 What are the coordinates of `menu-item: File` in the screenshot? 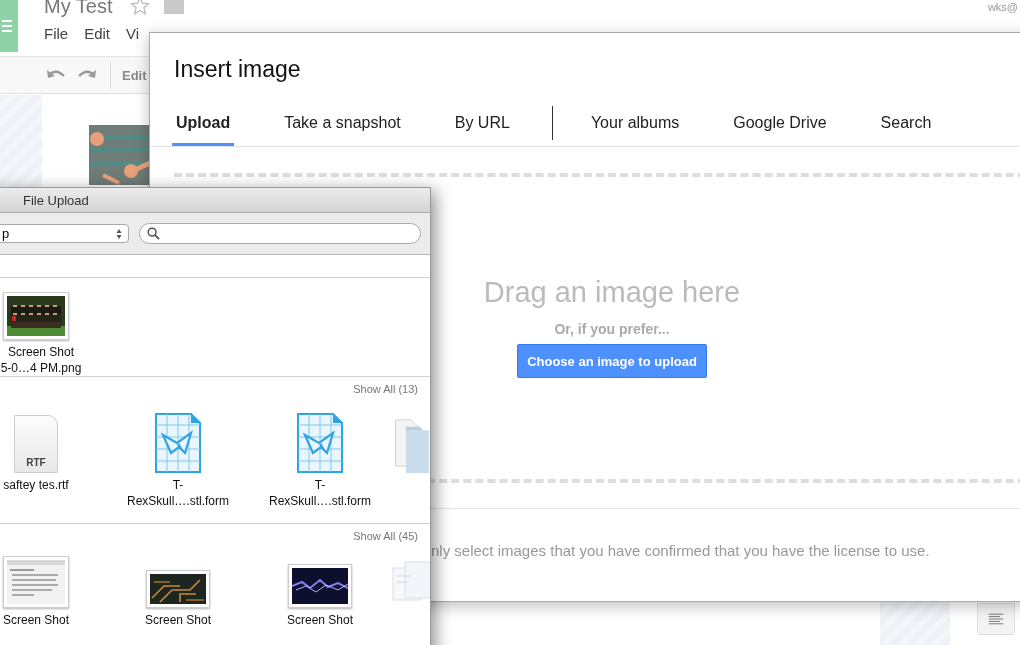 It's located at (56, 33).